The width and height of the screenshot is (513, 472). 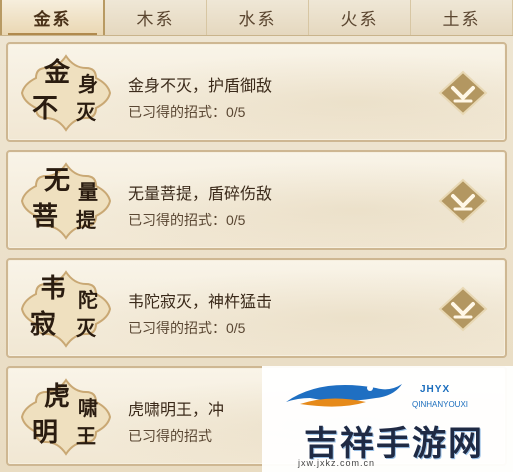 What do you see at coordinates (66, 309) in the screenshot?
I see `skill-emblem: 韦 陀 寂 灭` at bounding box center [66, 309].